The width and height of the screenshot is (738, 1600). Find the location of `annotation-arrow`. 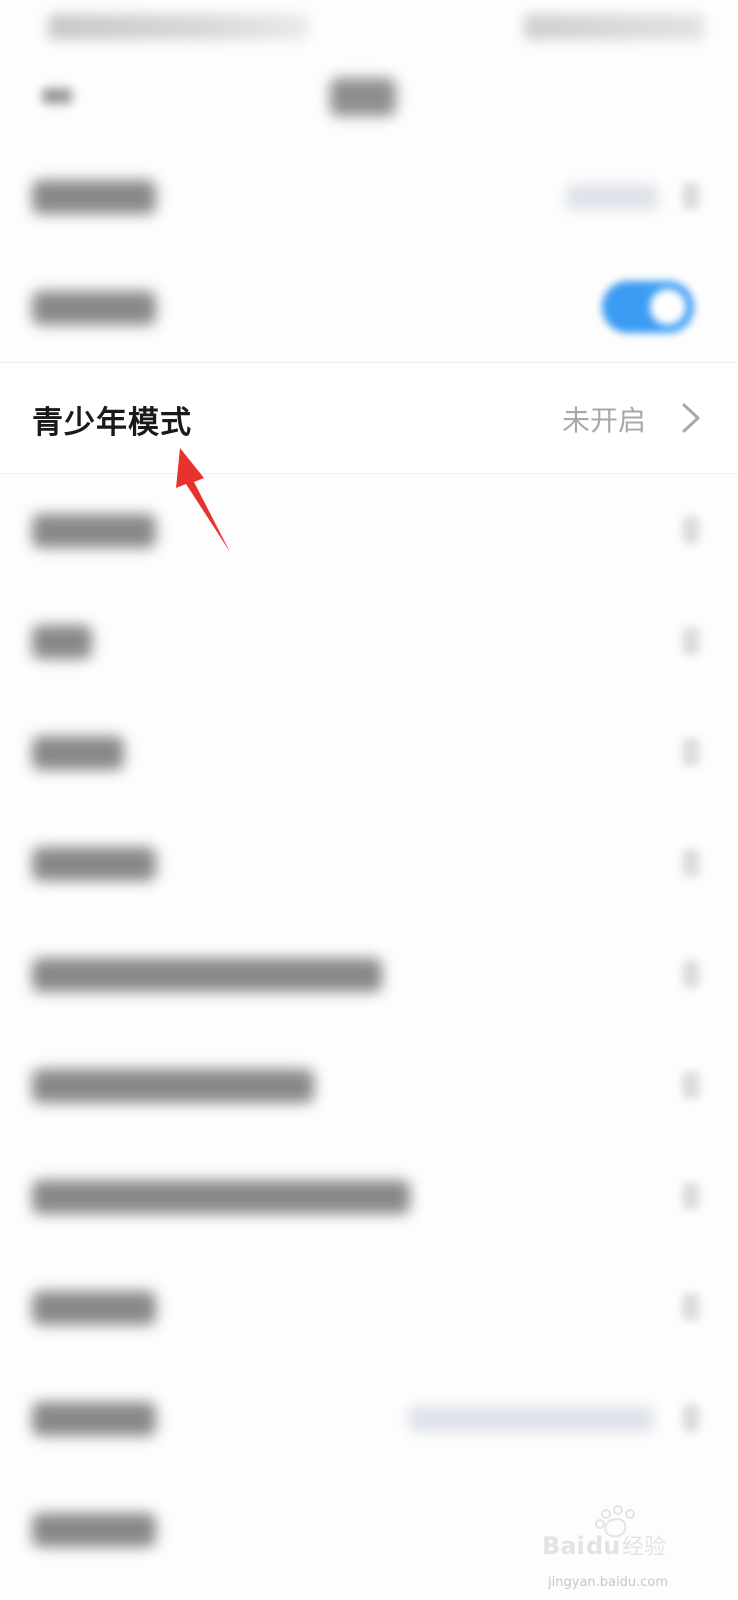

annotation-arrow is located at coordinates (203, 500).